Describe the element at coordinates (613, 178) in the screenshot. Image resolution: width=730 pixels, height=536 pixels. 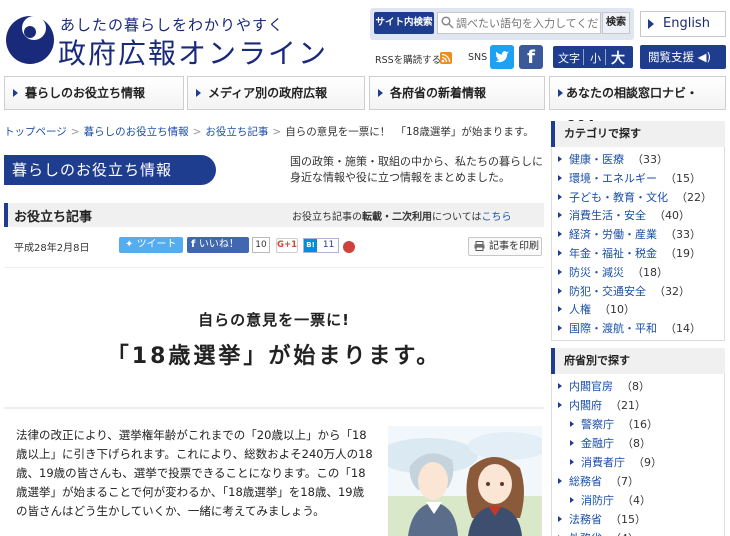
I see `category-item-label: 環境・エネルギー` at that location.